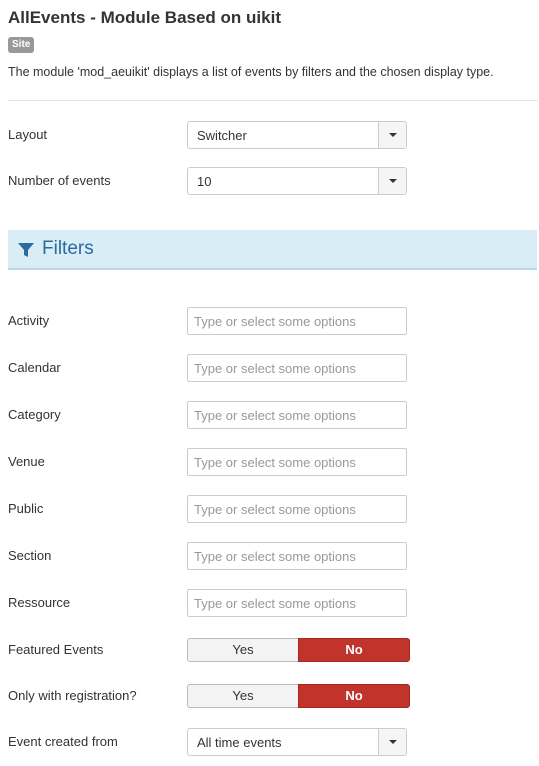  I want to click on filters-title: Filters, so click(68, 248).